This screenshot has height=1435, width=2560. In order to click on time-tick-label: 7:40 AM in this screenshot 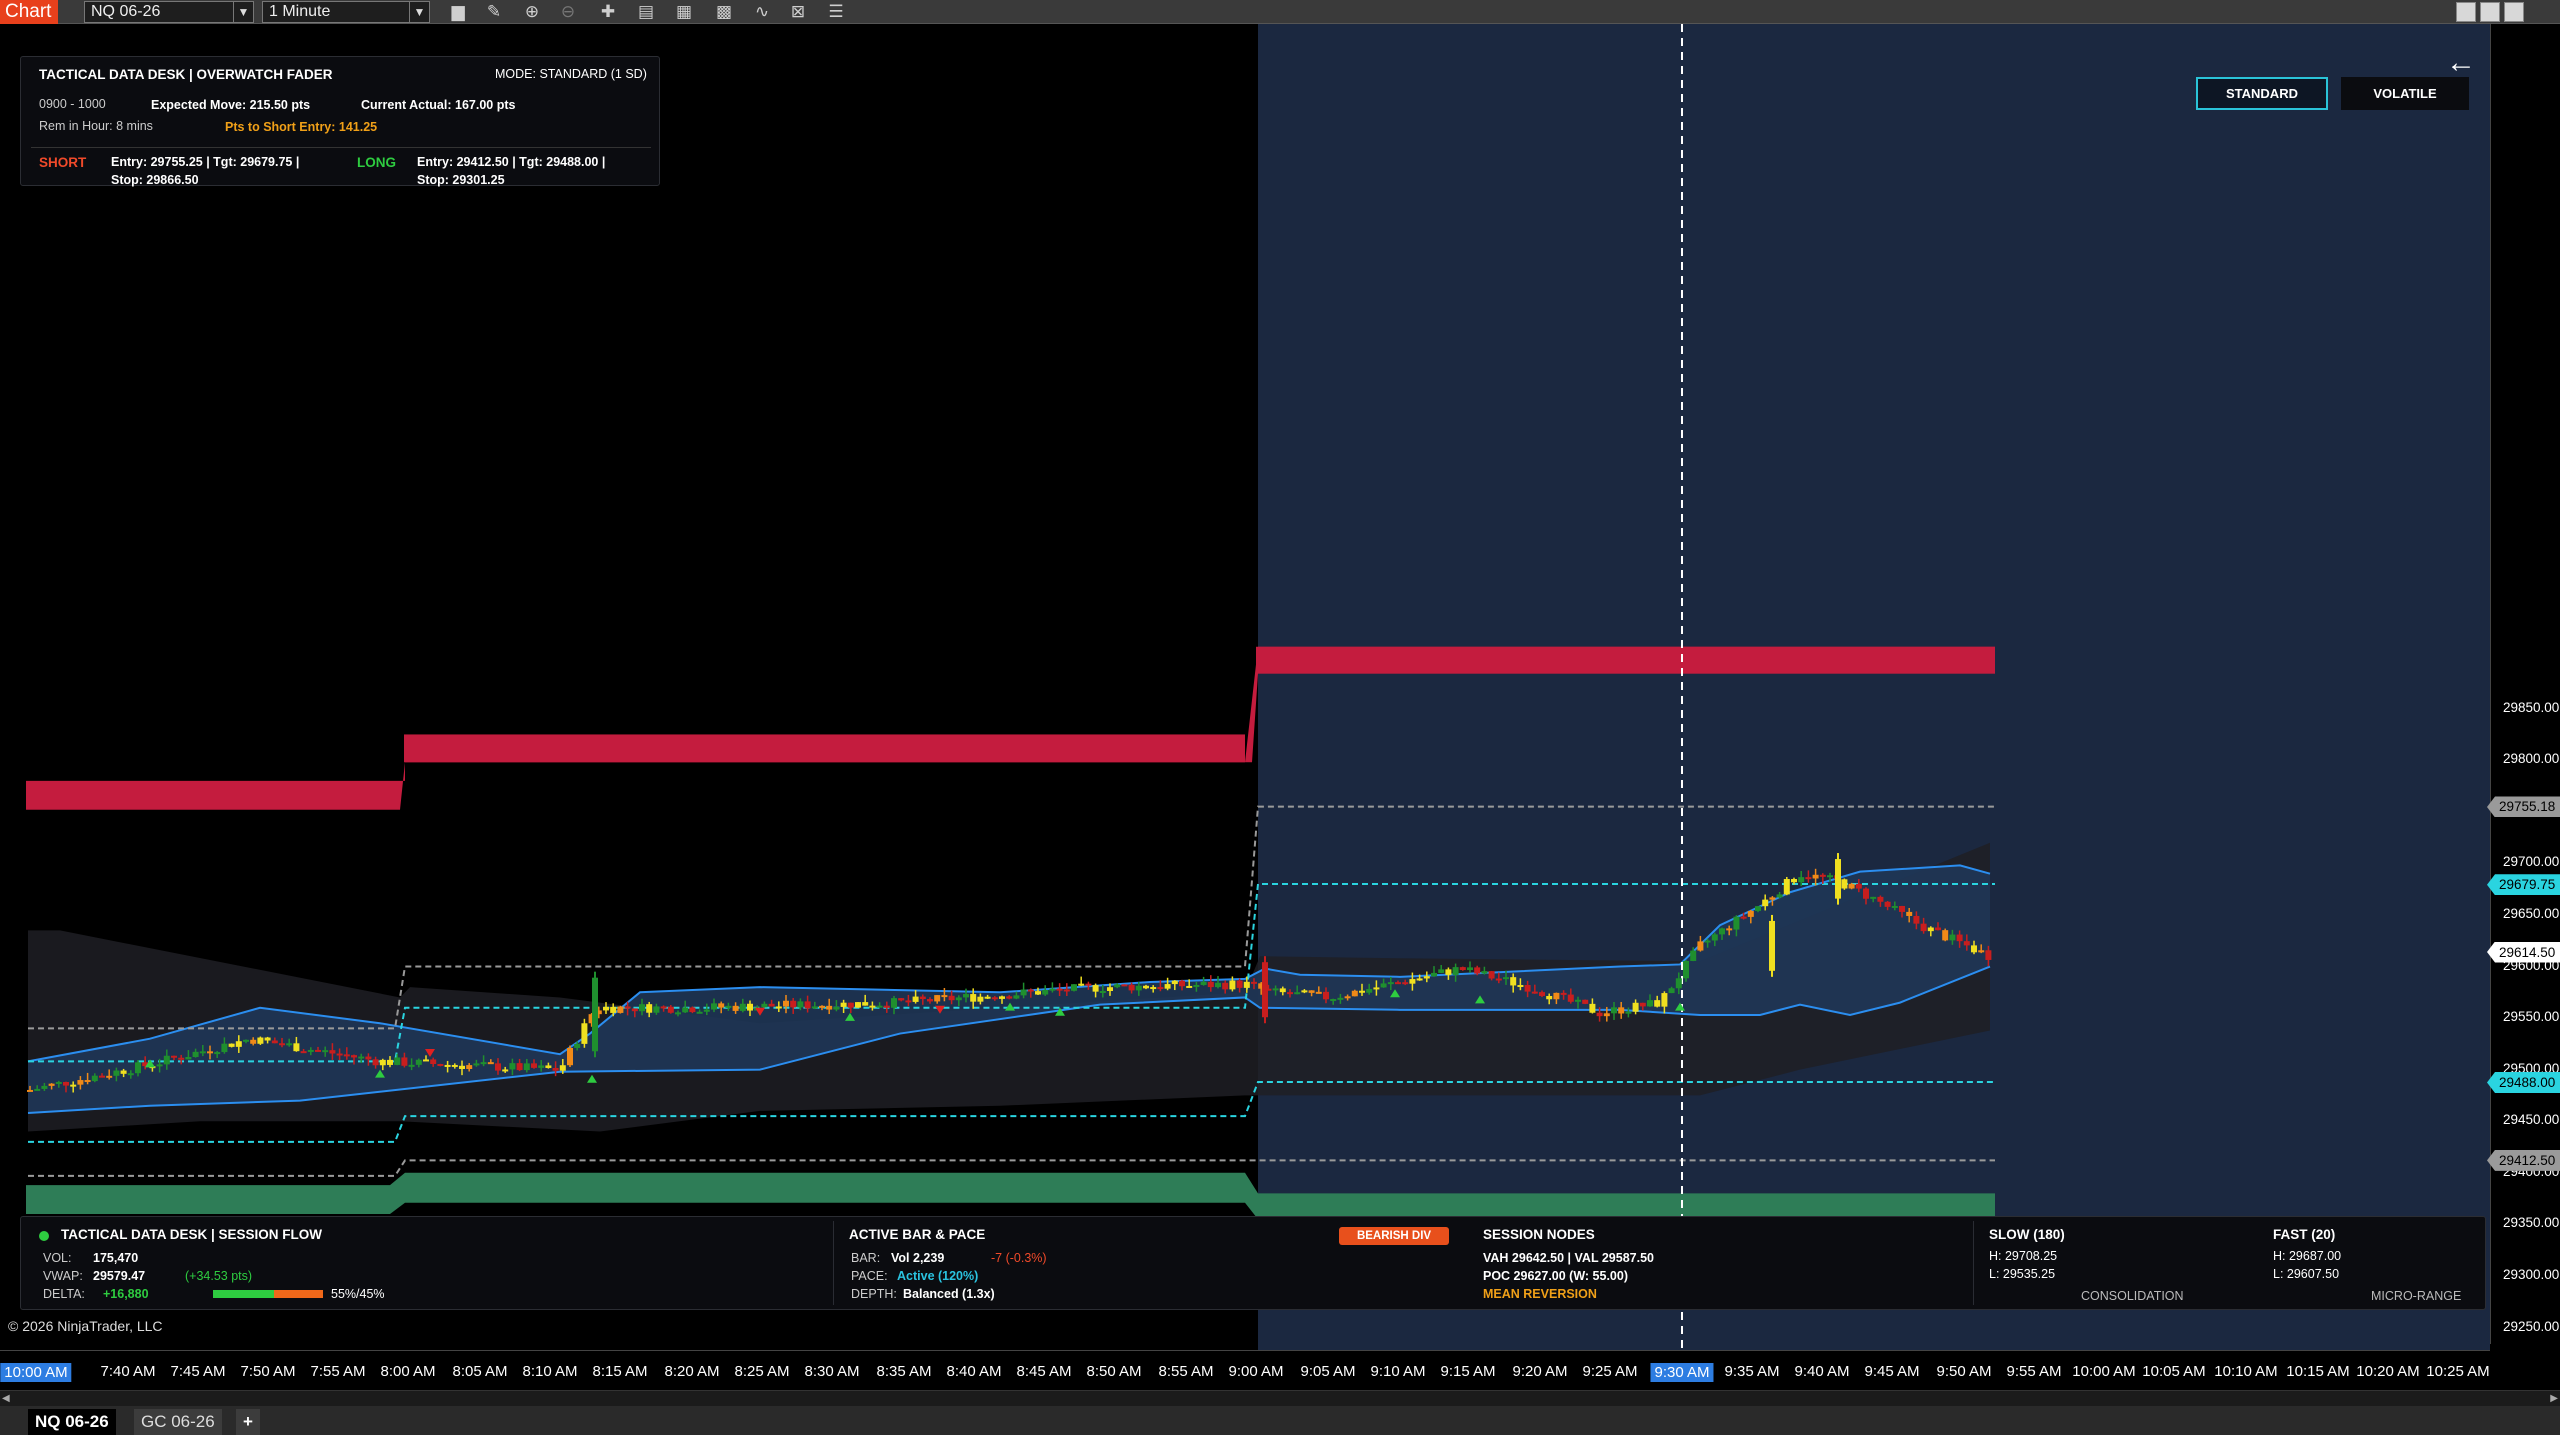, I will do `click(128, 1371)`.